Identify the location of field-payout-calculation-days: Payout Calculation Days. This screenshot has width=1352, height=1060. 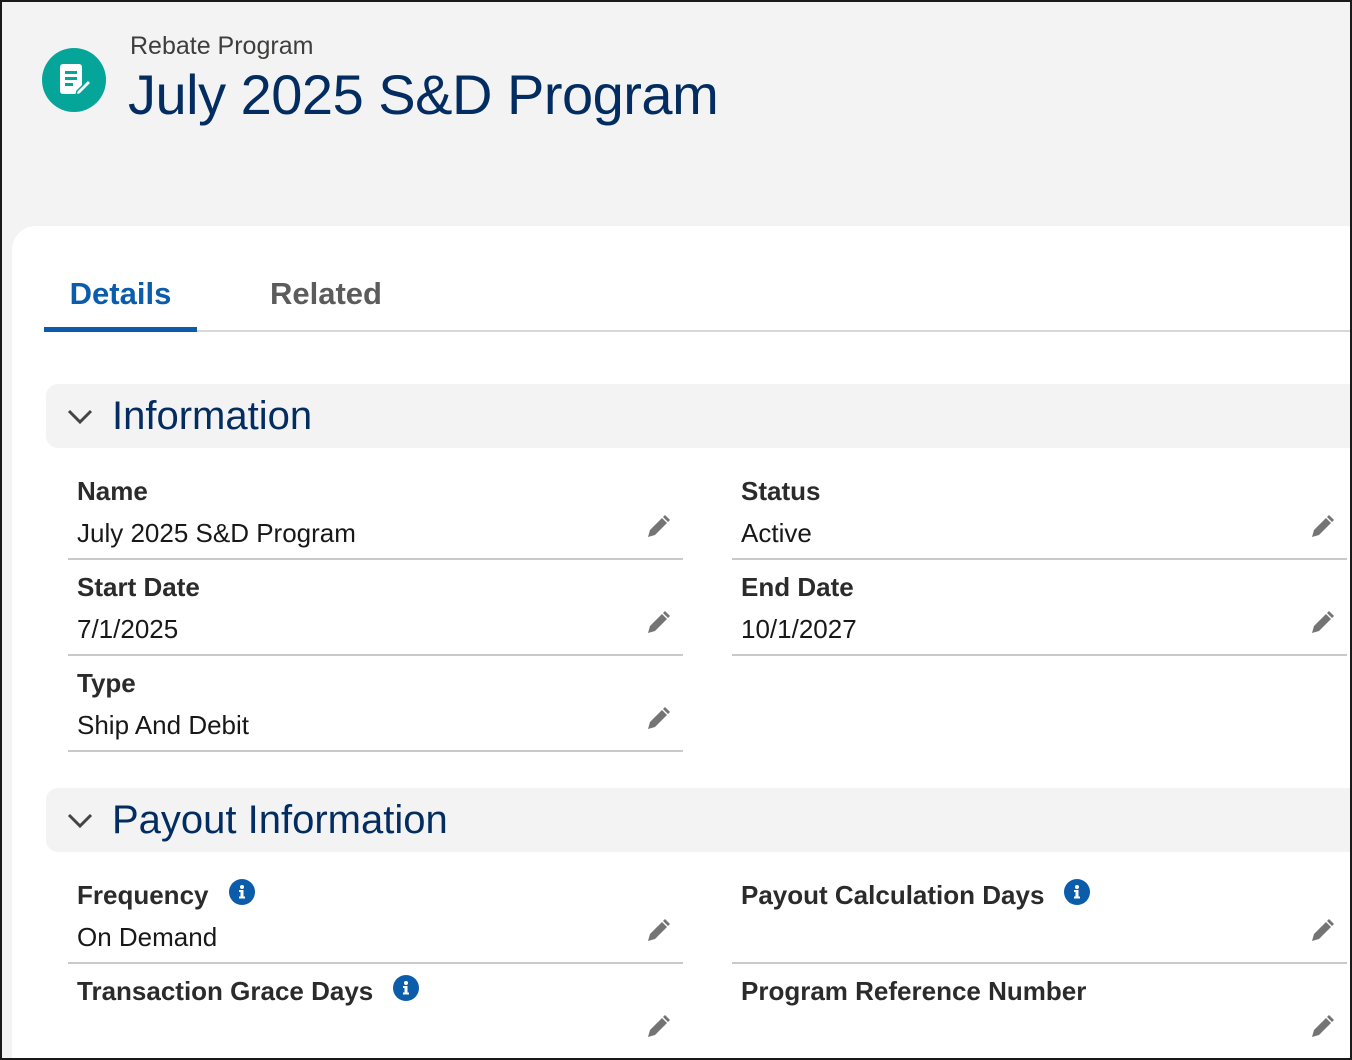
(1039, 919).